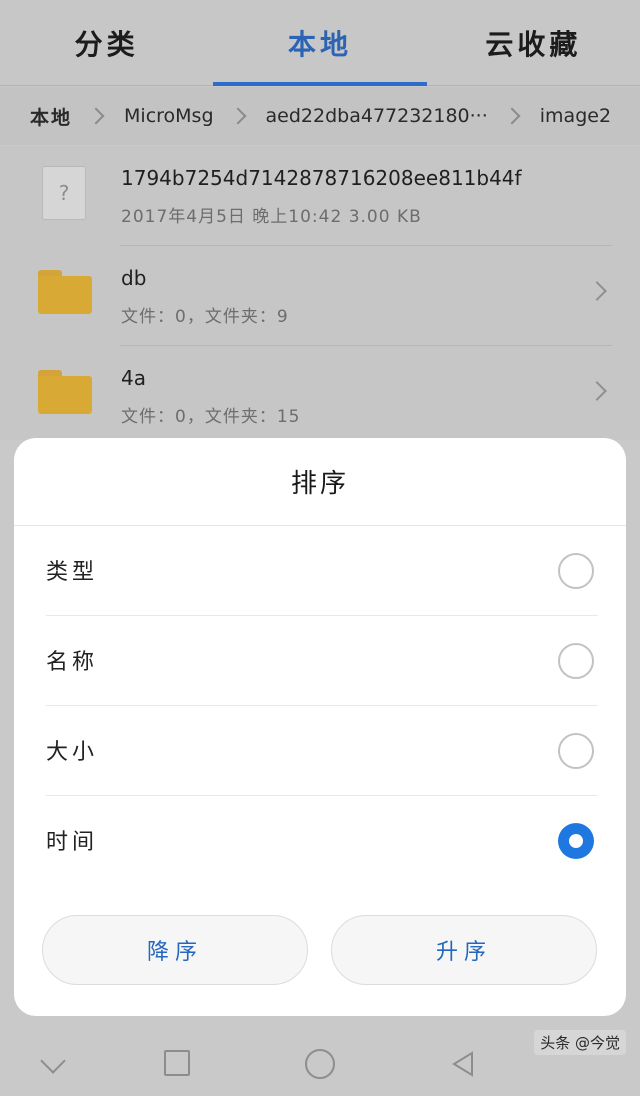  I want to click on back-icon, so click(464, 1064).